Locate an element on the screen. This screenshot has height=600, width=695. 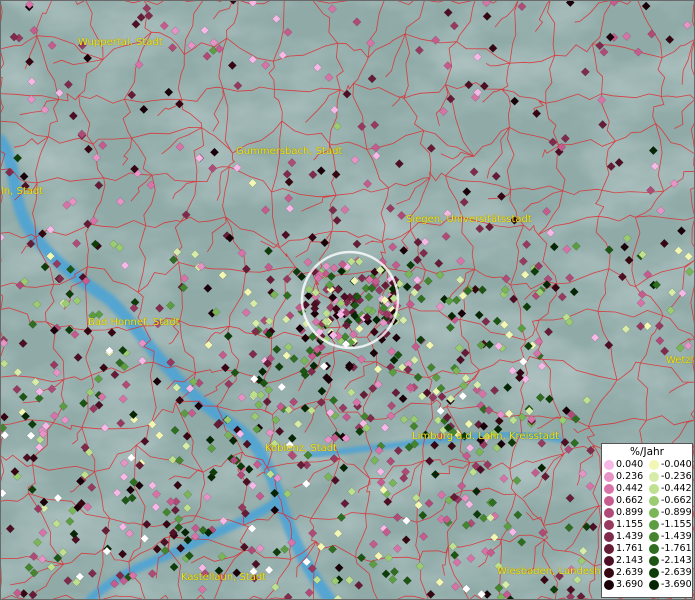
legend-value: 1.761 is located at coordinates (630, 548).